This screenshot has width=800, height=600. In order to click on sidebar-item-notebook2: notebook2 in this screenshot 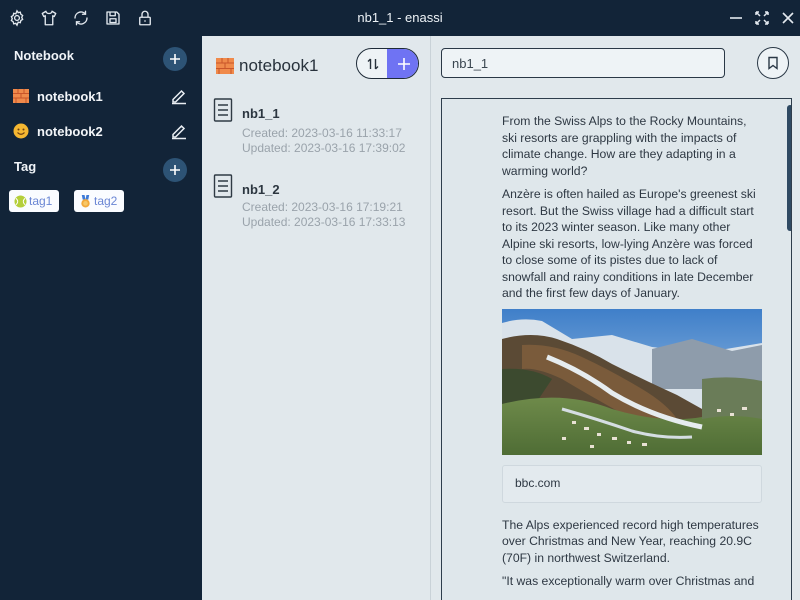, I will do `click(100, 131)`.